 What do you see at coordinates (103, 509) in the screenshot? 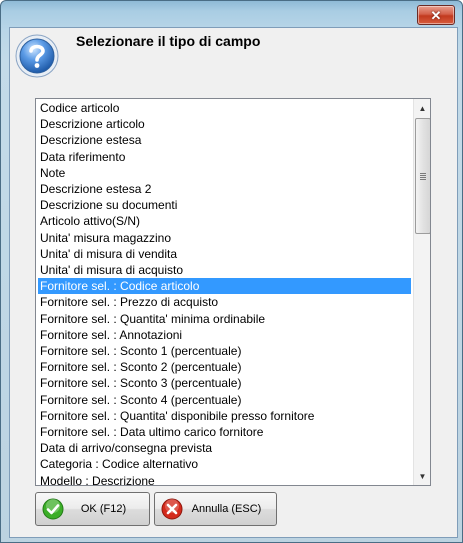
I see `ok-button-label: OK (F12)` at bounding box center [103, 509].